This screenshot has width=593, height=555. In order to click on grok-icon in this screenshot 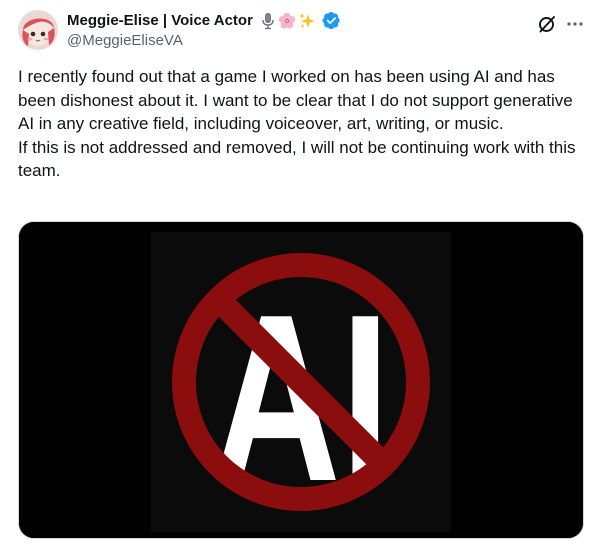, I will do `click(547, 24)`.